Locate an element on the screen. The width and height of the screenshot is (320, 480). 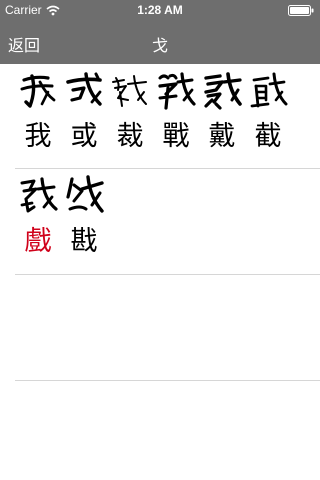
character-label: 戡 is located at coordinates (84, 241).